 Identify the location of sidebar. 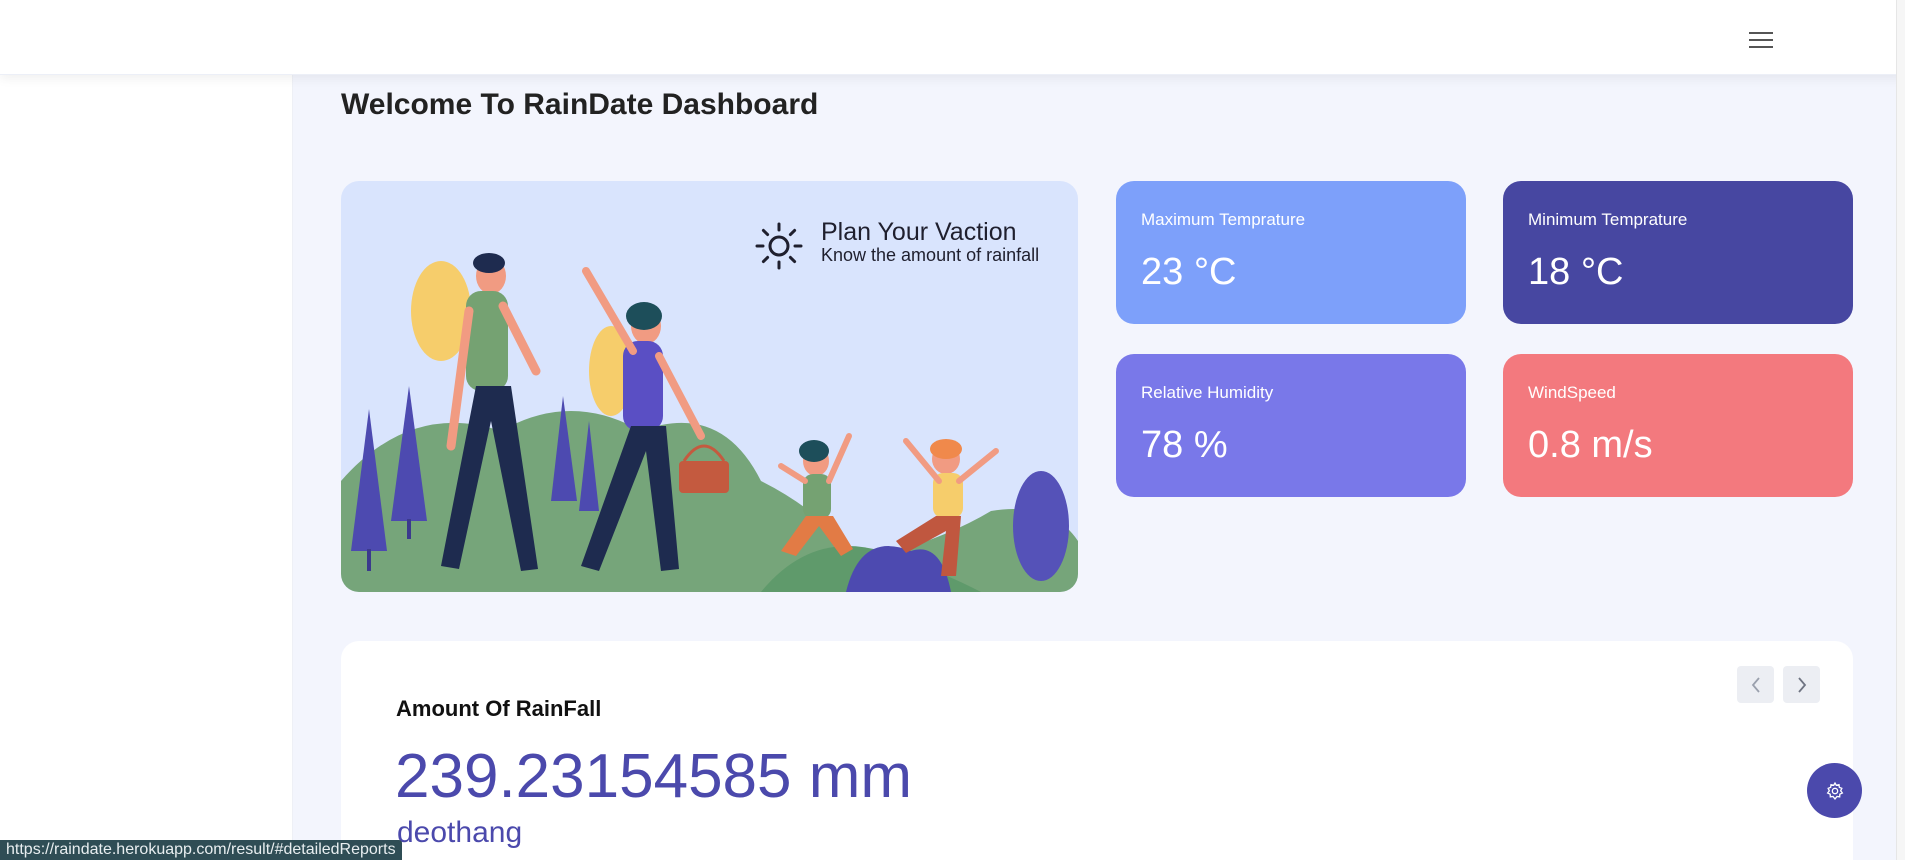
(146, 467).